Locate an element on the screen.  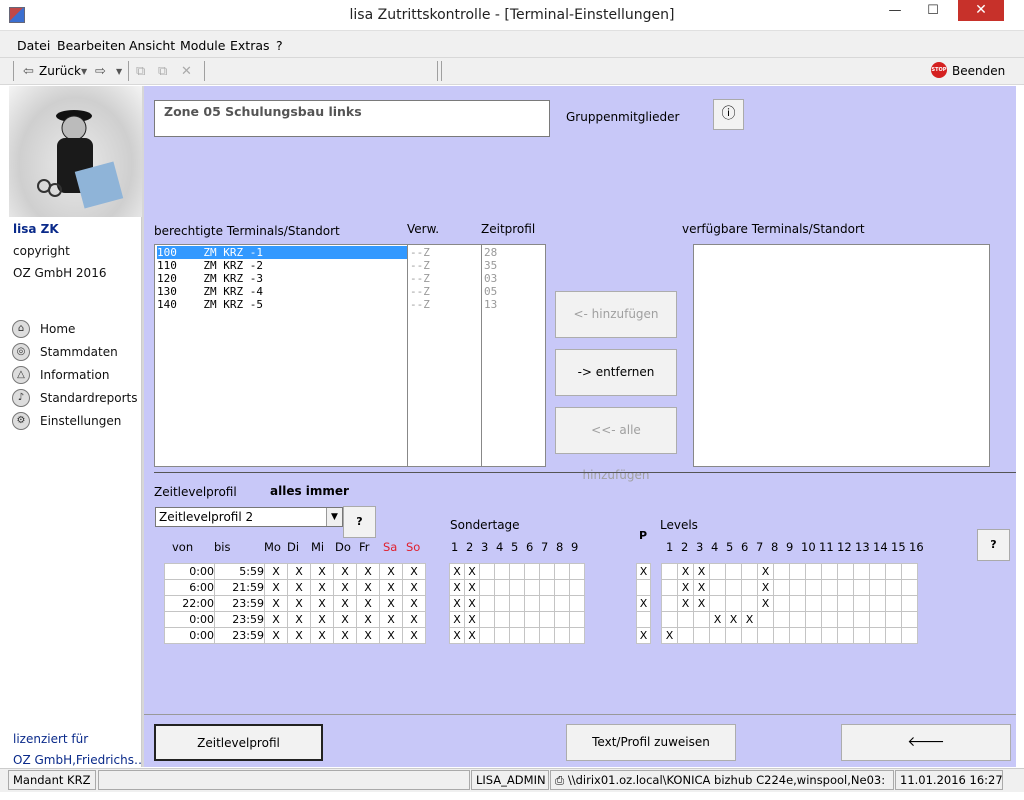
zeitprofil-list: 28 35 03 05 13 is located at coordinates (513, 355).